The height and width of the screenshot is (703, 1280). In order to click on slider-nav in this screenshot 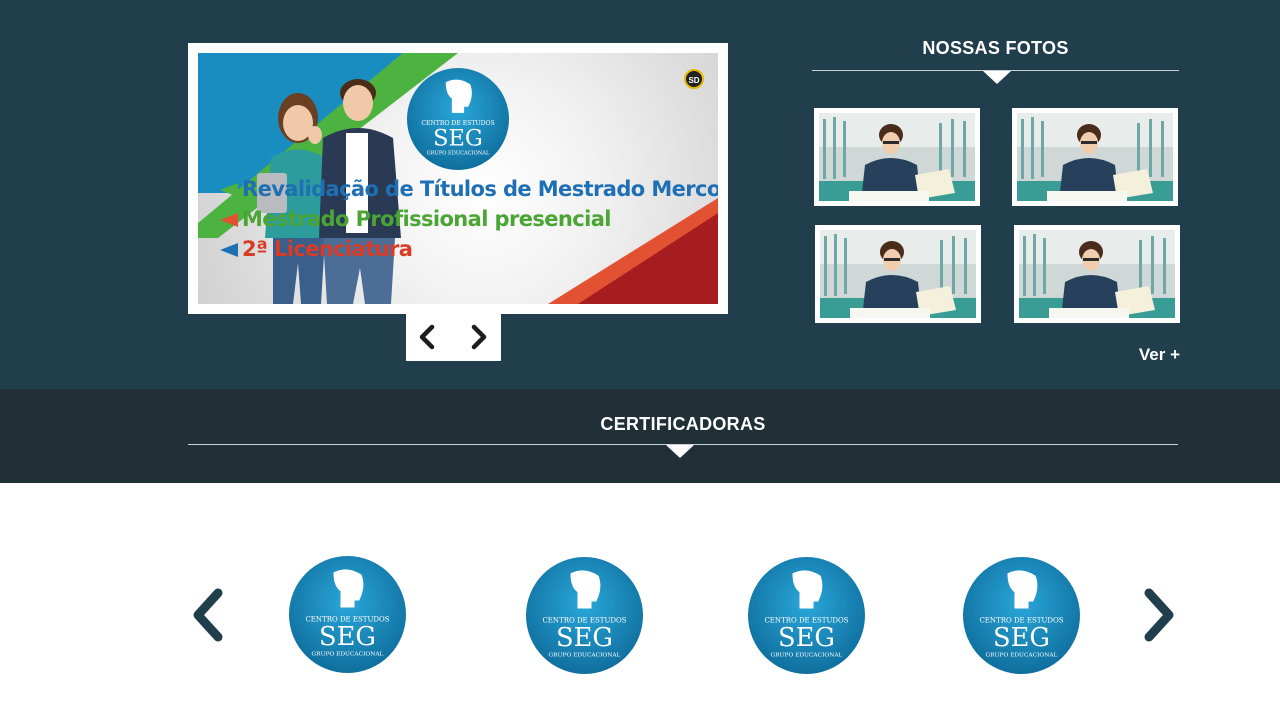, I will do `click(453, 337)`.